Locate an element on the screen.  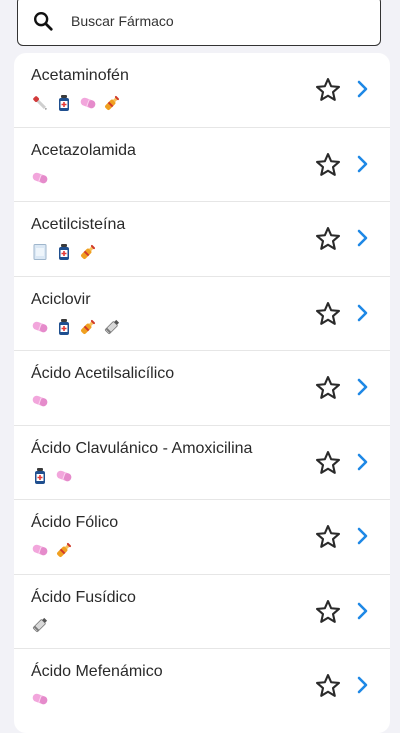
drug-row: Ácido Acetilsalicílico is located at coordinates (202, 387).